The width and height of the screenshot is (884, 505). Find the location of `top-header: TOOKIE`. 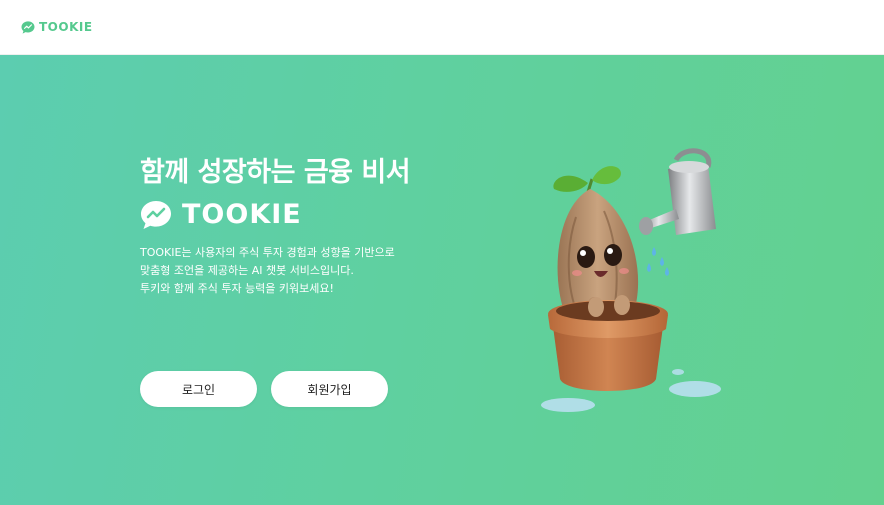

top-header: TOOKIE is located at coordinates (442, 27).